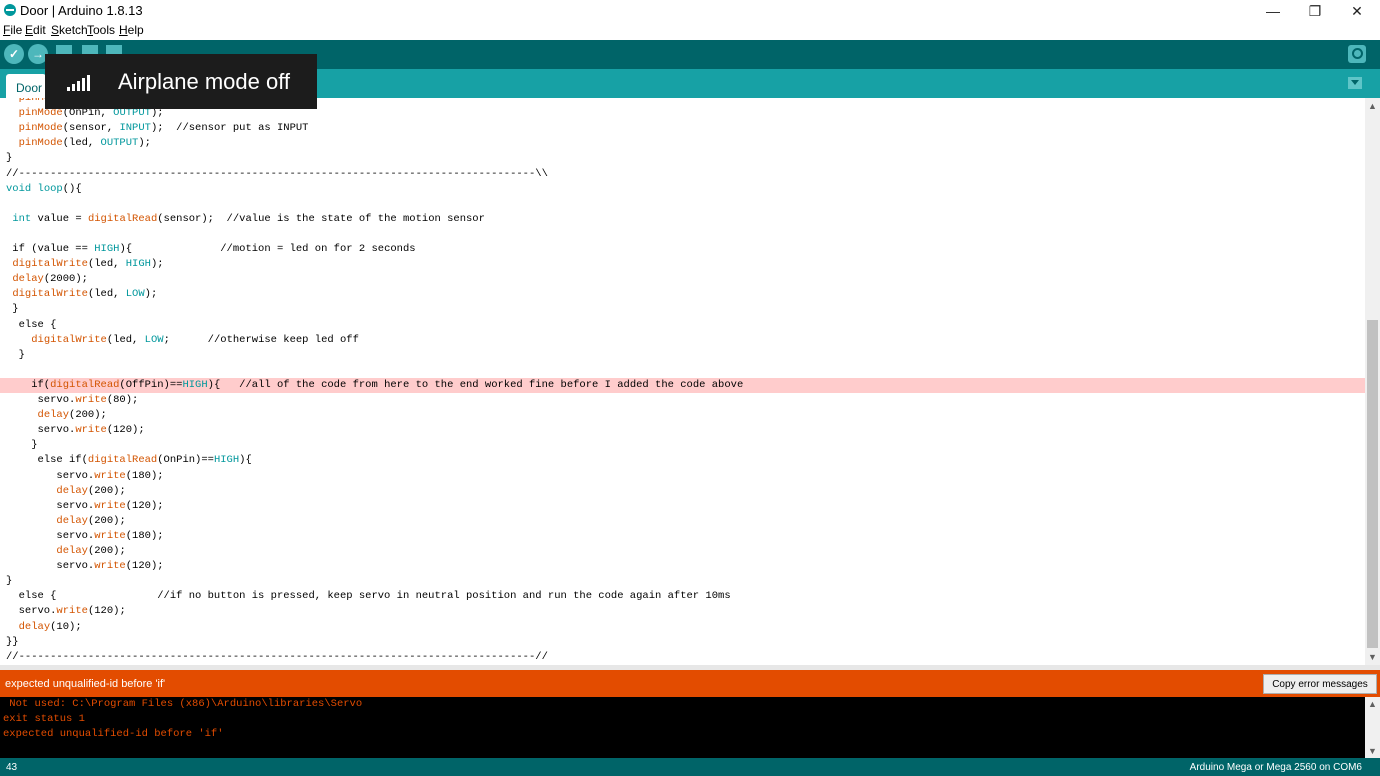  Describe the element at coordinates (1273, 11) in the screenshot. I see `minimize-button: —` at that location.